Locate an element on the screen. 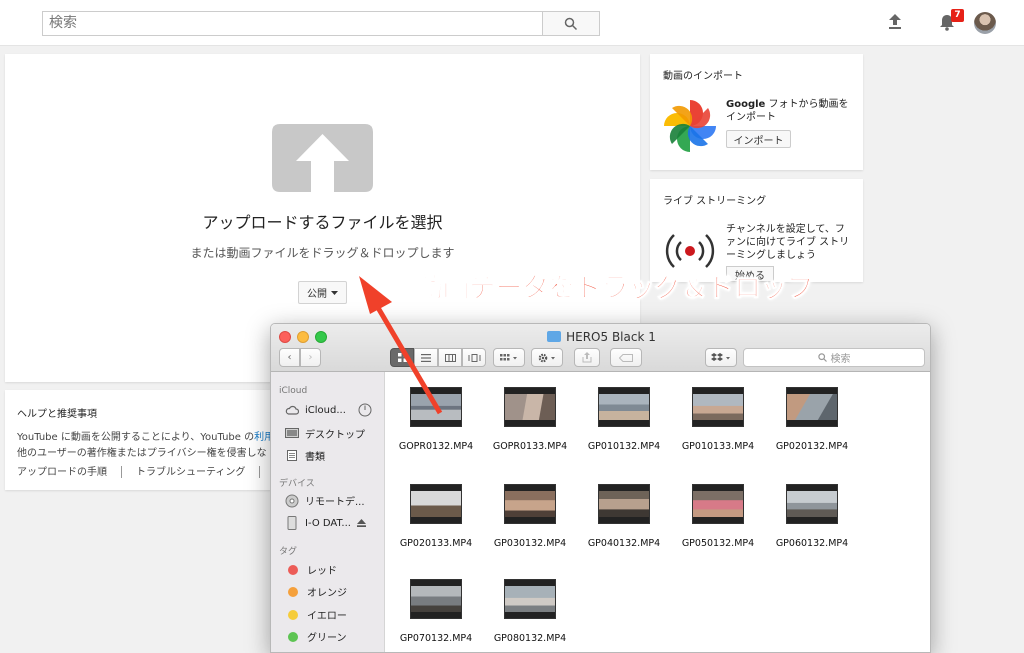  action-gear-button is located at coordinates (547, 357).